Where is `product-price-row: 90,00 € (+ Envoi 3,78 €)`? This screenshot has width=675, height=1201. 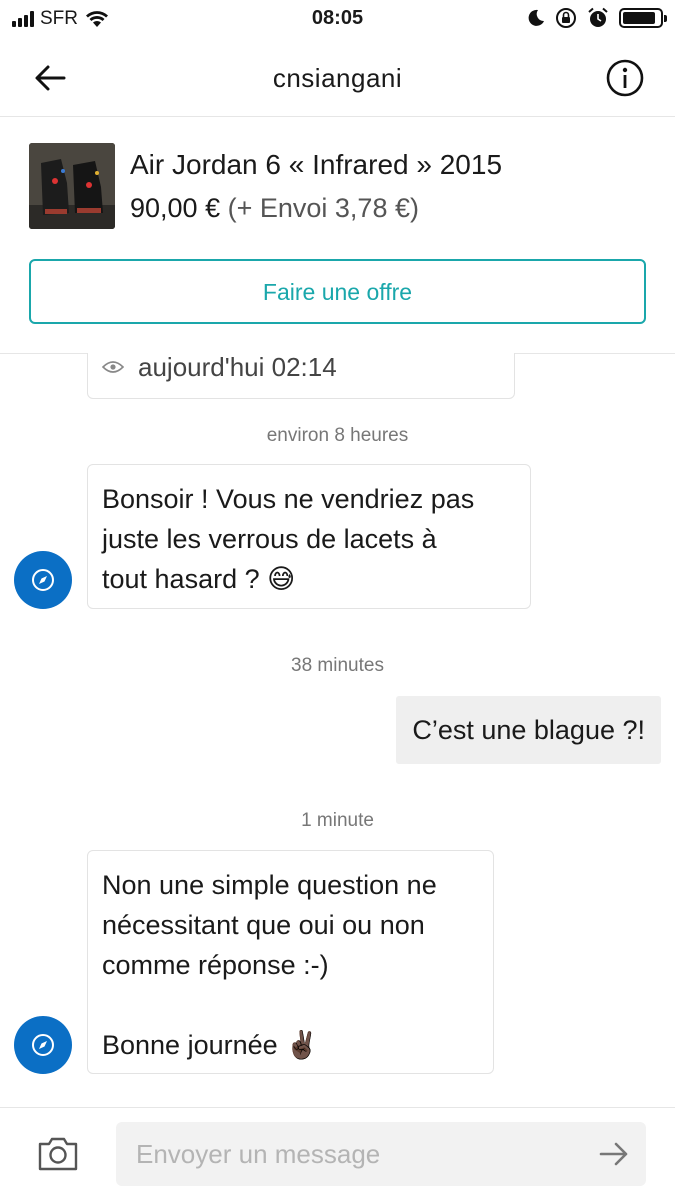 product-price-row: 90,00 € (+ Envoi 3,78 €) is located at coordinates (274, 208).